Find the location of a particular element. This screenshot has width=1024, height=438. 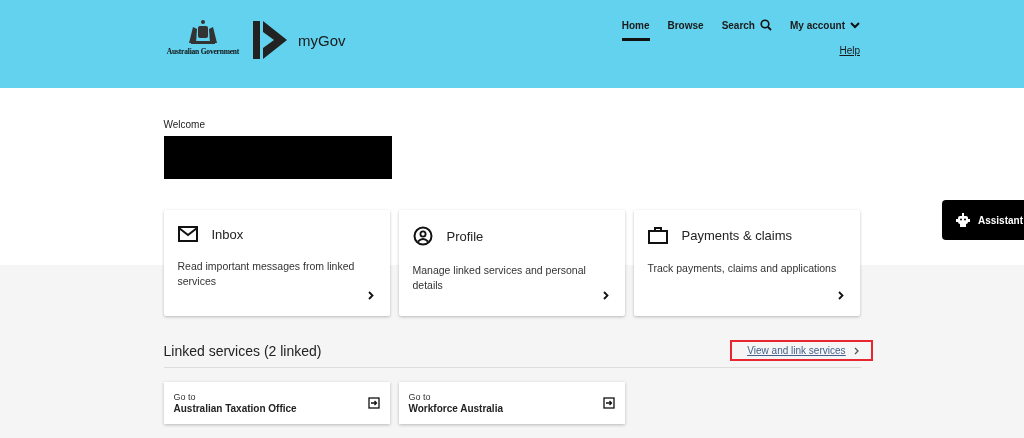

service-link-card: Go to Workforce Australia is located at coordinates (511, 403).